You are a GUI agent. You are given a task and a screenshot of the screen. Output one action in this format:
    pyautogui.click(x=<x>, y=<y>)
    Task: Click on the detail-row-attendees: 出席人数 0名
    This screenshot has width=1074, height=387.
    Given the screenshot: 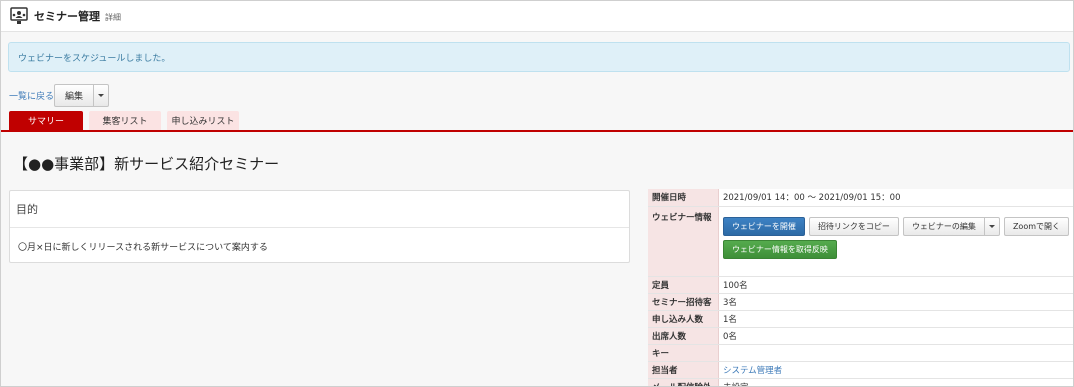 What is the action you would take?
    pyautogui.click(x=860, y=336)
    